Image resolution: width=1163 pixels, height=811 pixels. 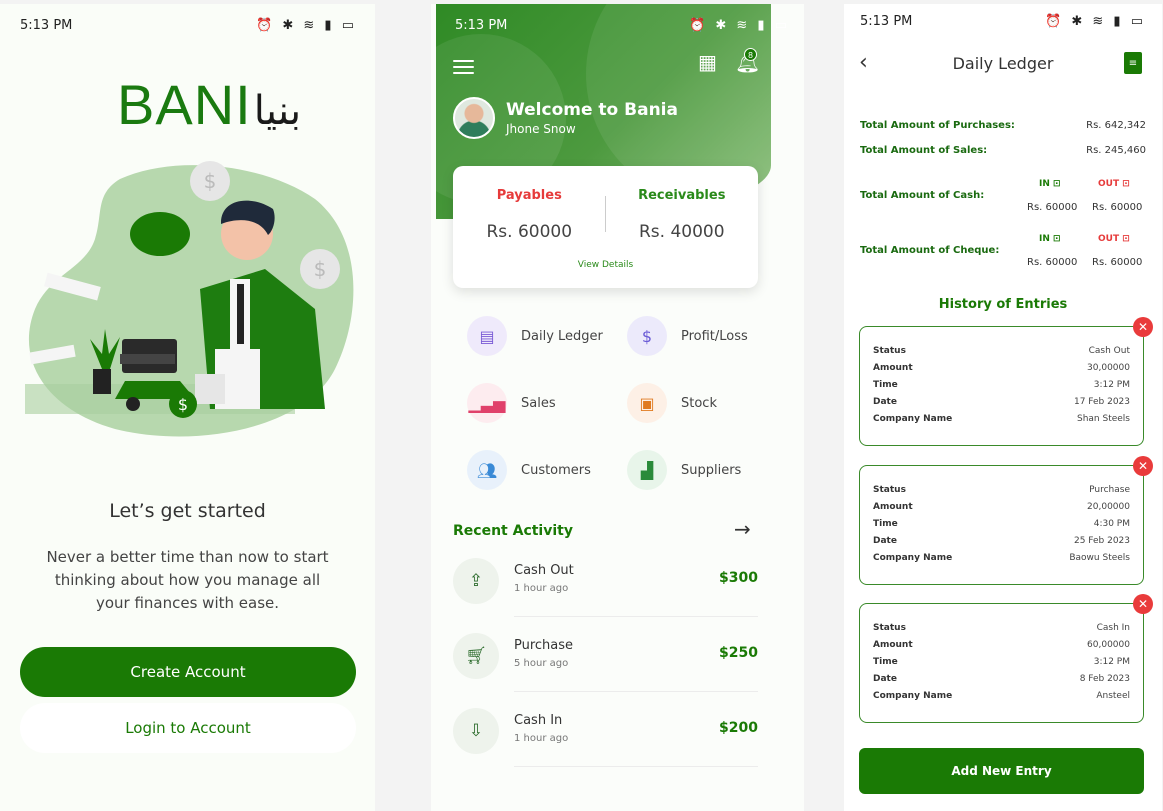 What do you see at coordinates (1114, 184) in the screenshot?
I see `cash-out-header: OUT ⊡` at bounding box center [1114, 184].